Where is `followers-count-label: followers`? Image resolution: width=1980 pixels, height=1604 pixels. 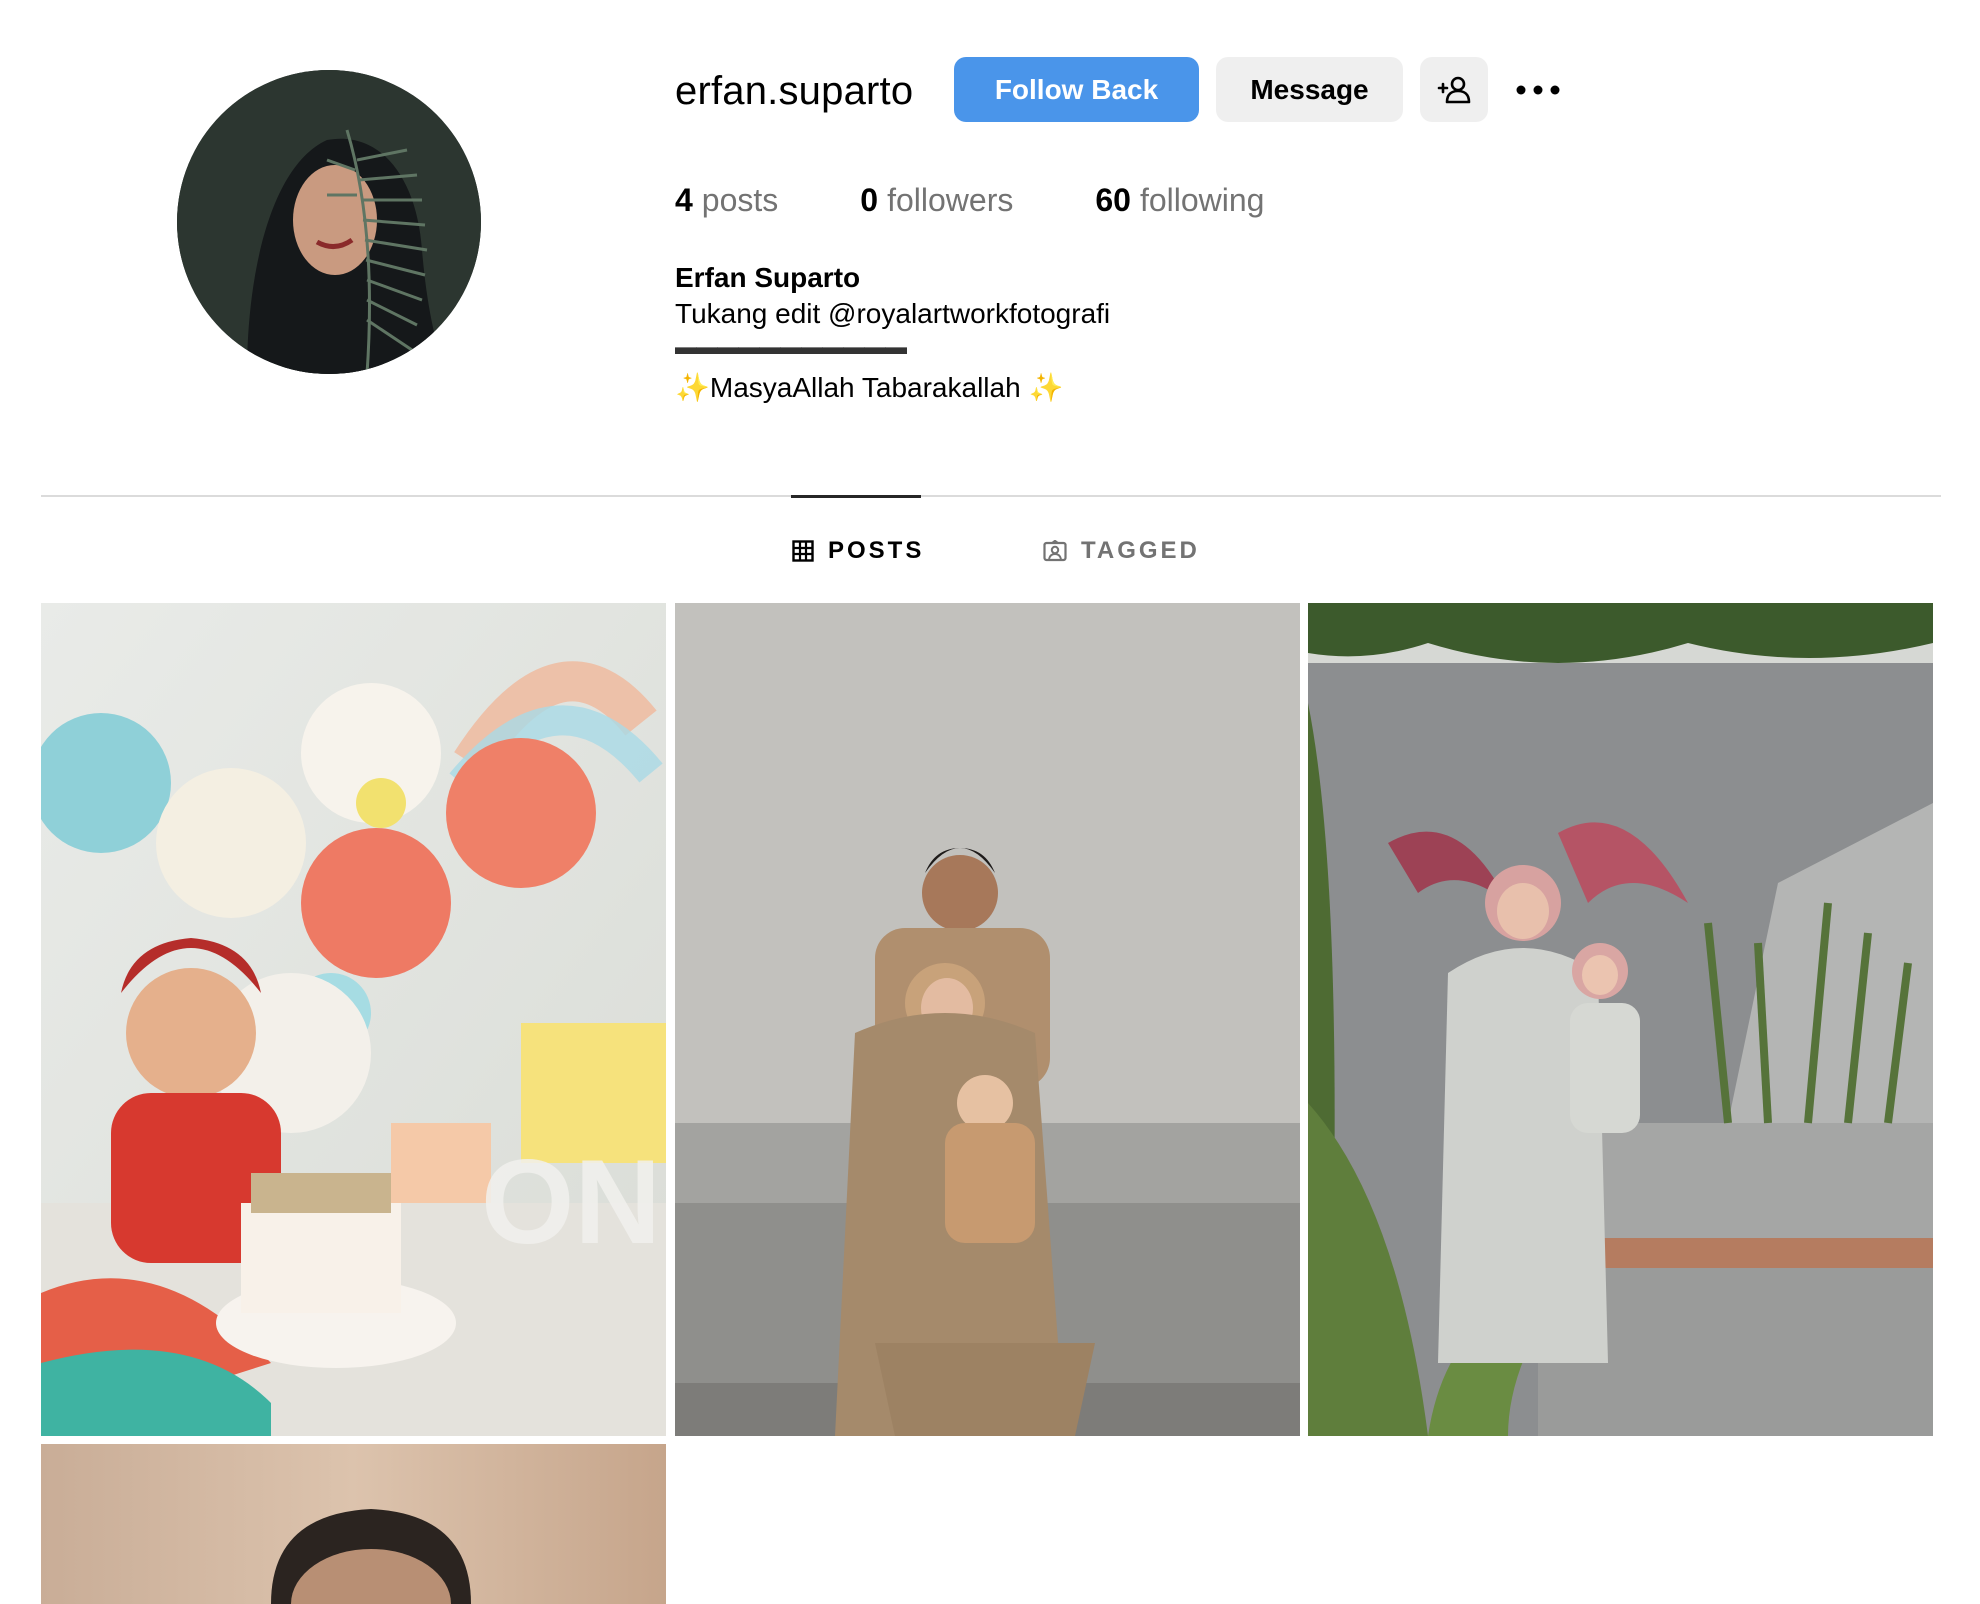 followers-count-label: followers is located at coordinates (950, 200).